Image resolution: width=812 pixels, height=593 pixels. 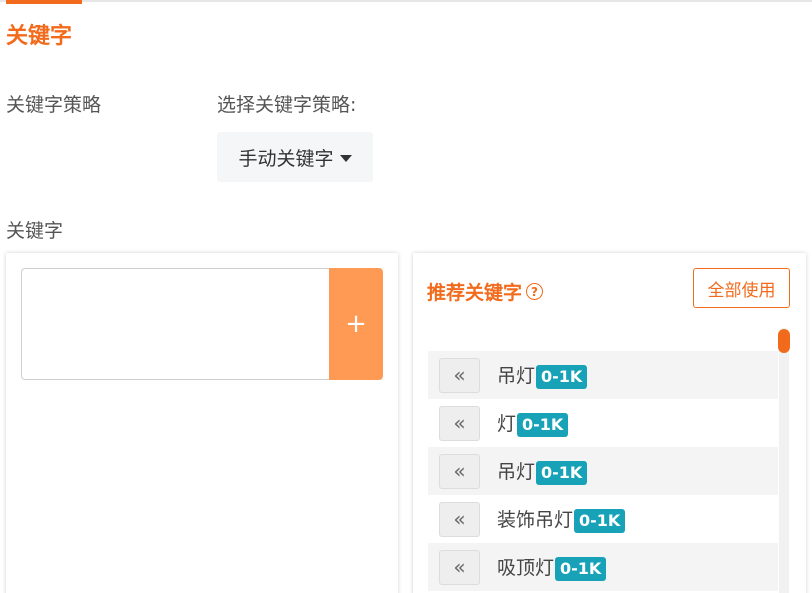 I want to click on top-divider, so click(x=406, y=1).